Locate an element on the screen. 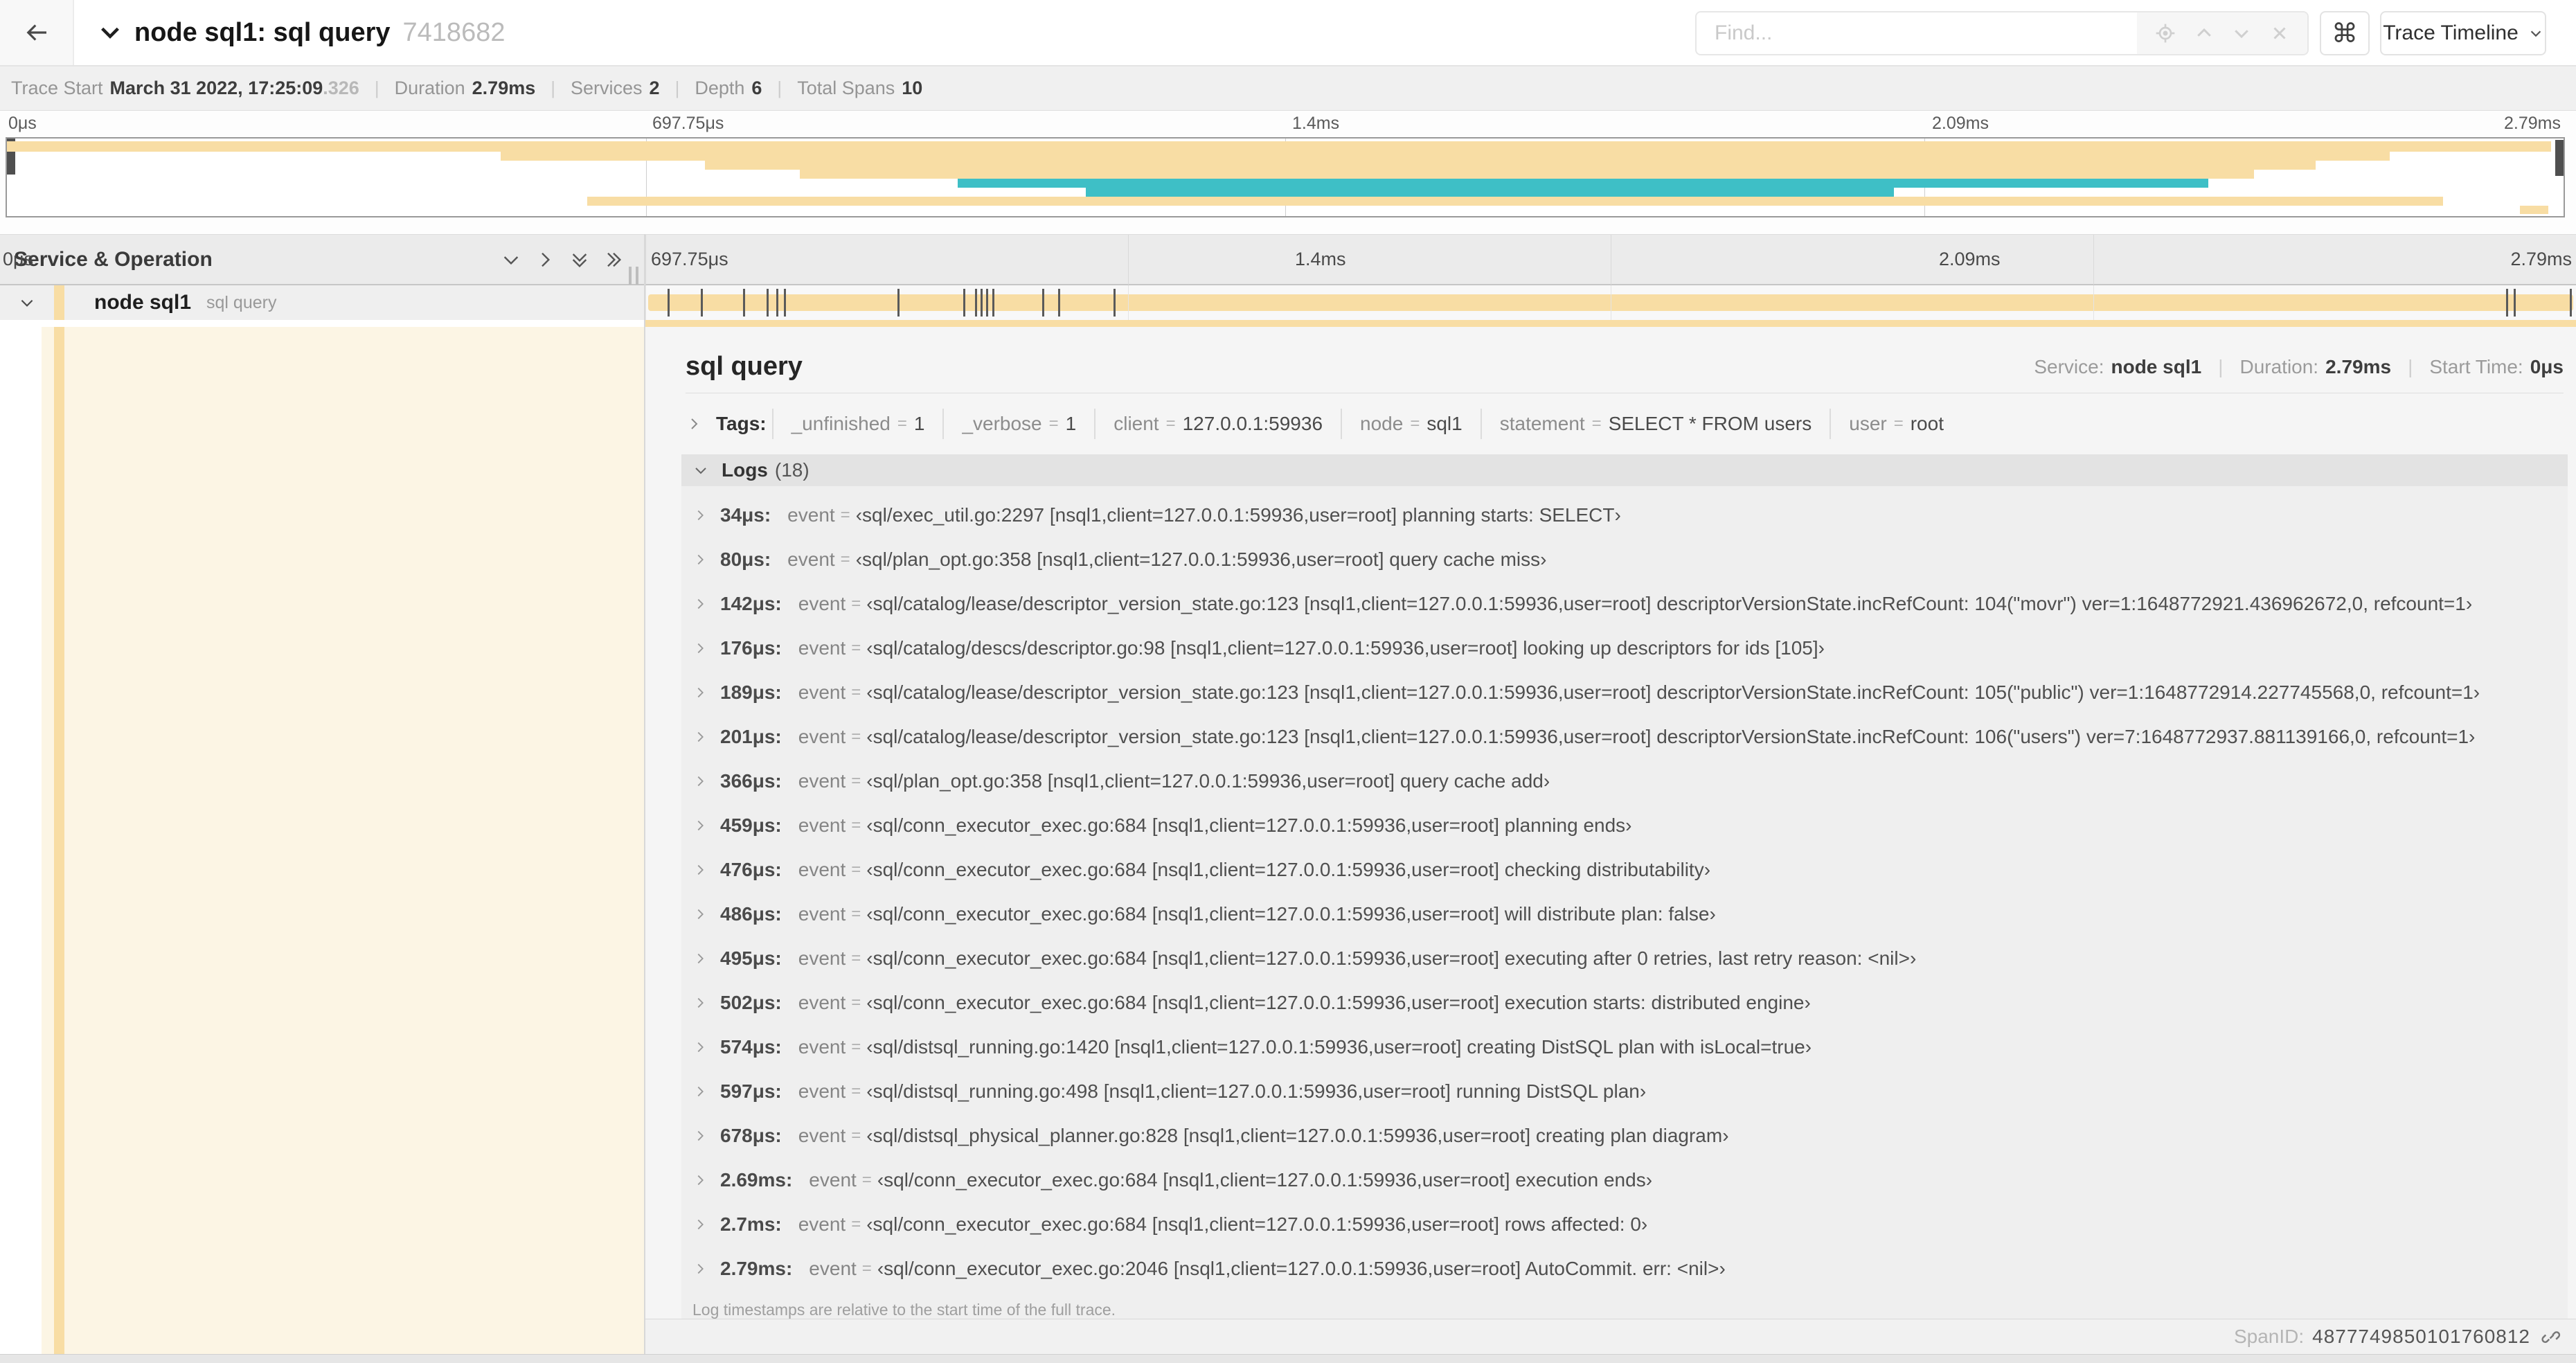 The width and height of the screenshot is (2576, 1363). tick-label: 2.09ms is located at coordinates (1970, 259).